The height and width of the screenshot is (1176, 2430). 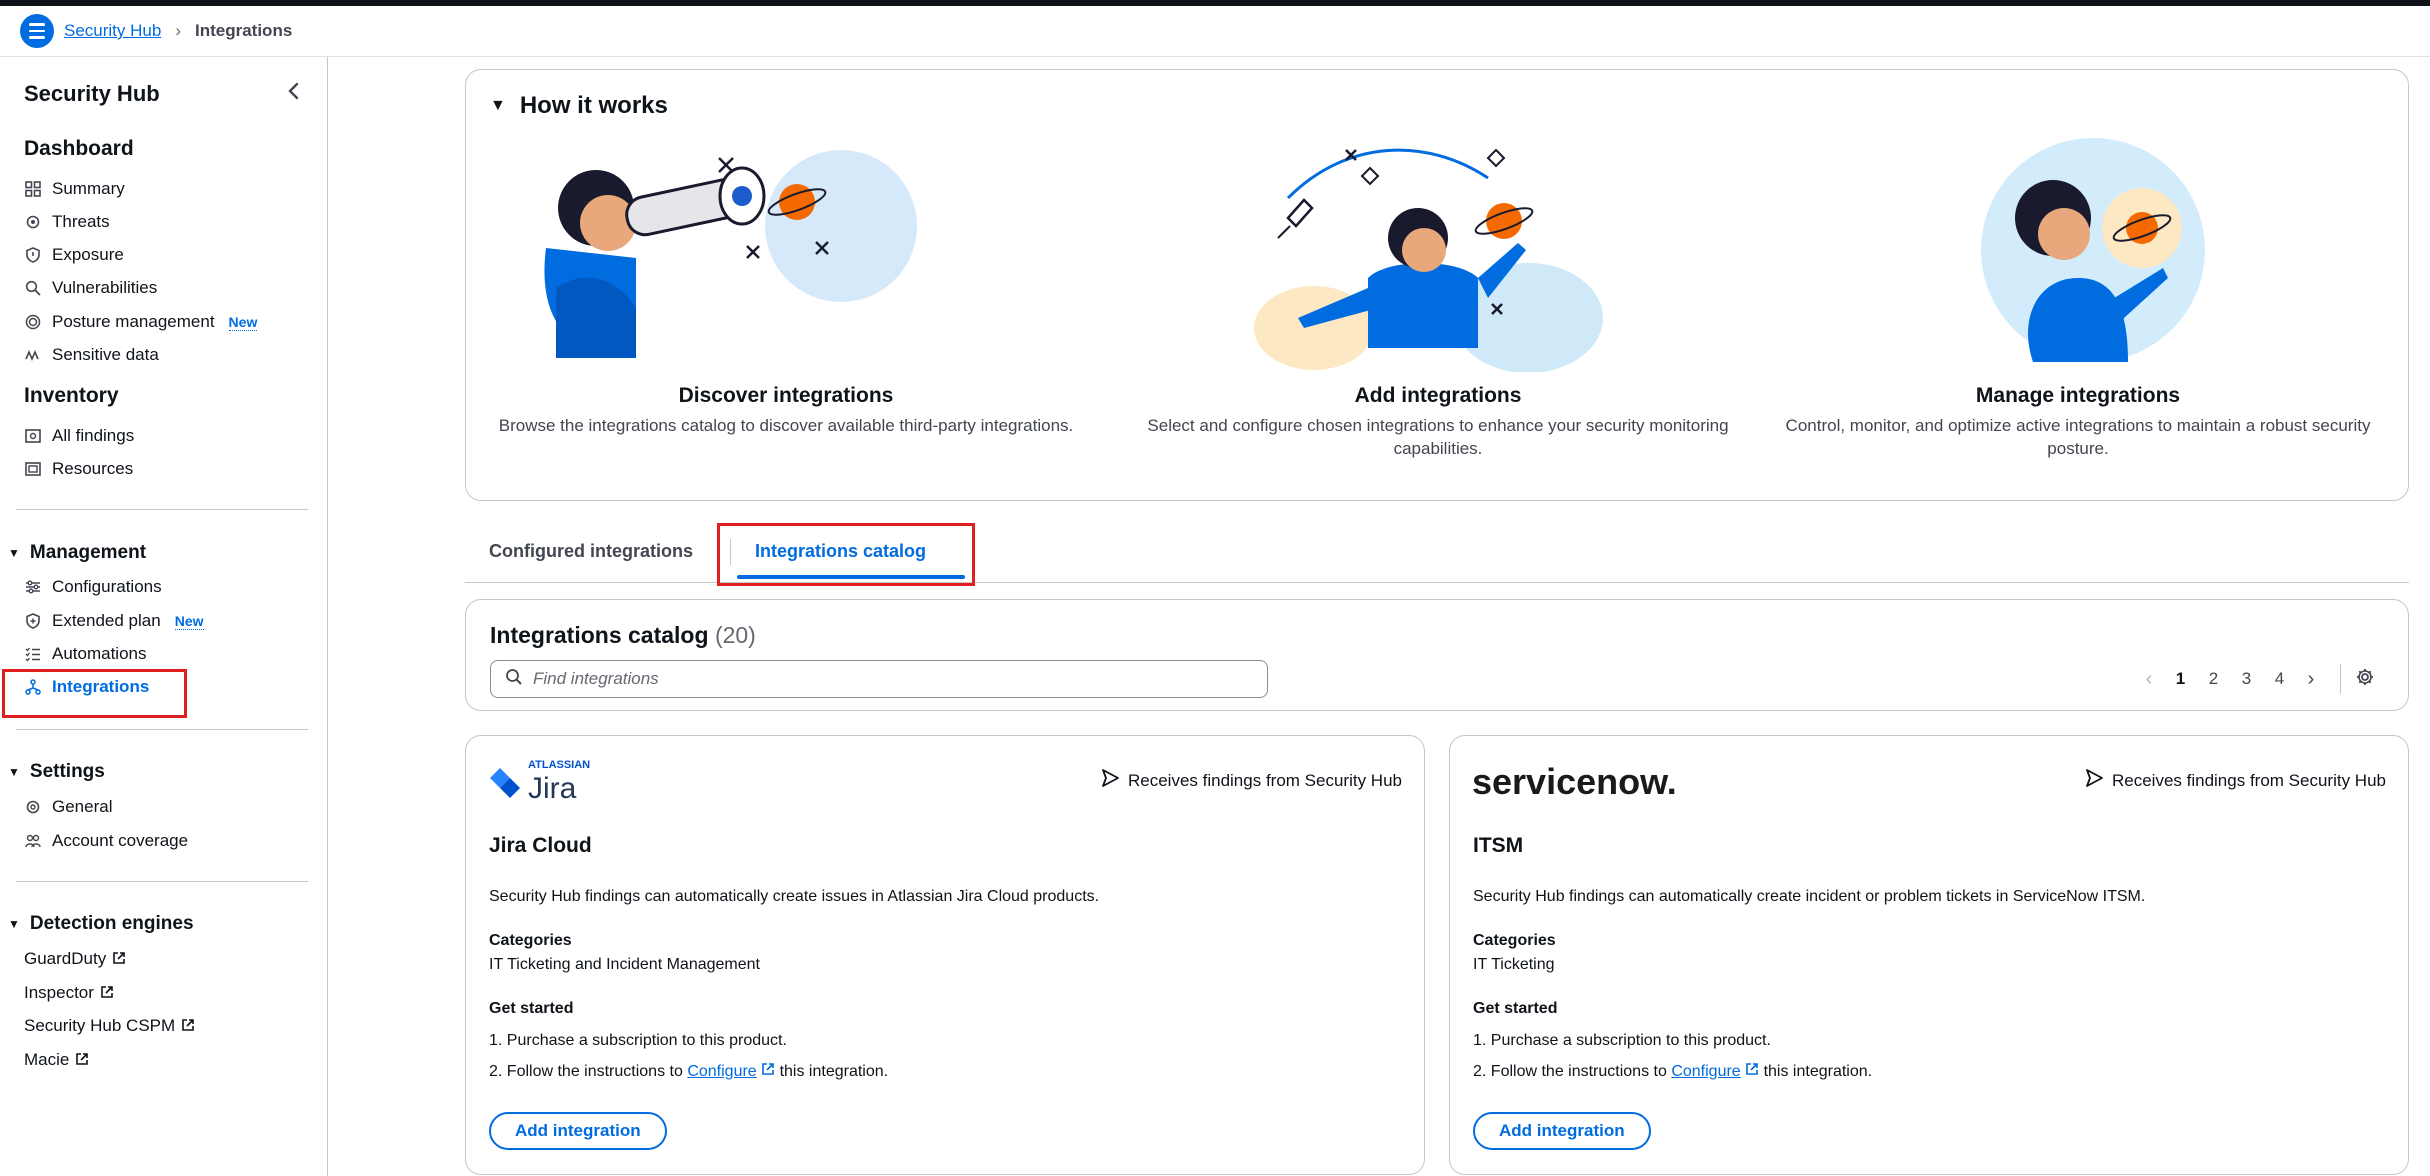 I want to click on page-4: 4, so click(x=2279, y=679).